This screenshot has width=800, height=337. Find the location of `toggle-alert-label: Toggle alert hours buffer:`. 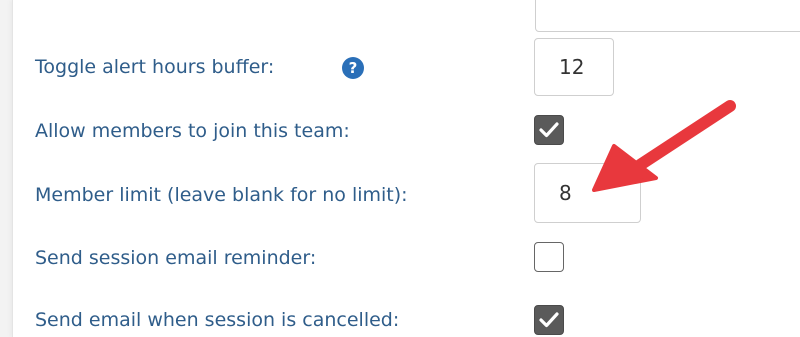

toggle-alert-label: Toggle alert hours buffer: is located at coordinates (155, 67).